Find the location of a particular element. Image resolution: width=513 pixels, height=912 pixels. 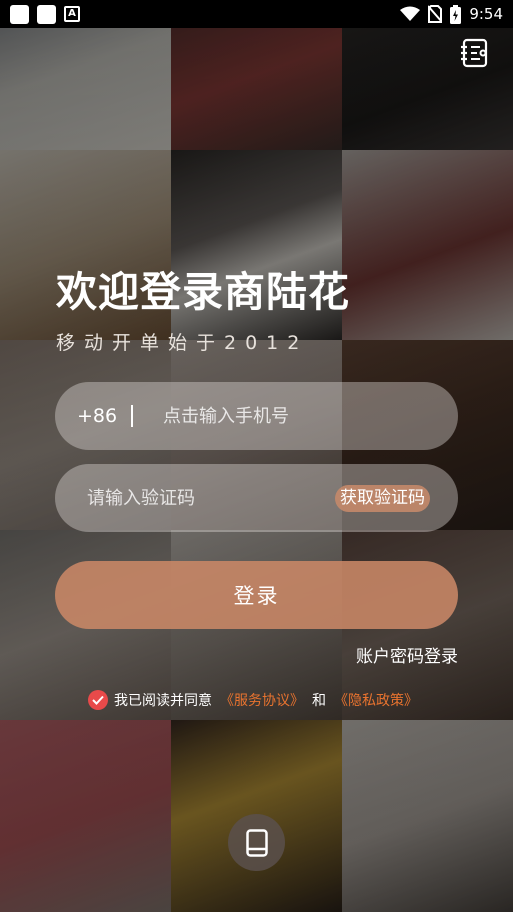

password-login-link: 账户密码登录 is located at coordinates (407, 654).